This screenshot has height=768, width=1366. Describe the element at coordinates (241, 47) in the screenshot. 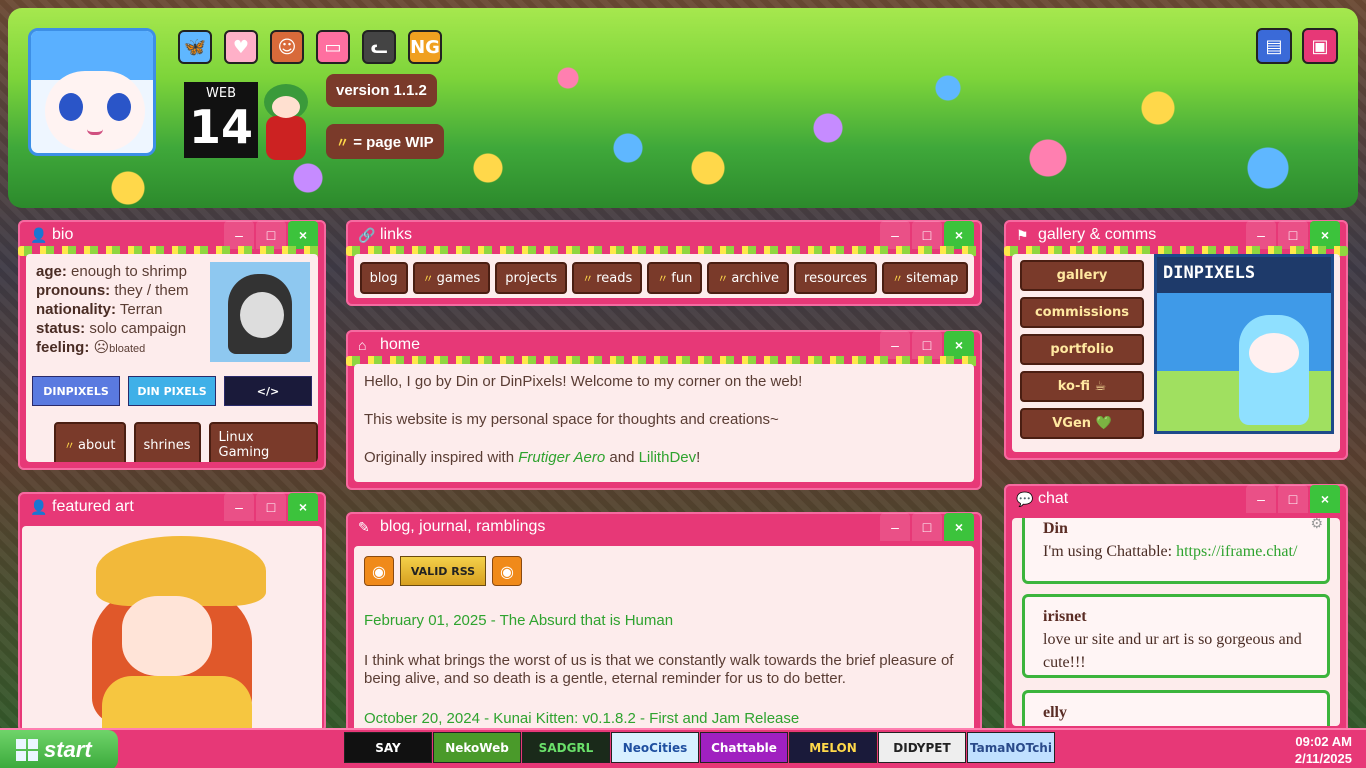

I see `kofi-cup-icon: ♥` at that location.